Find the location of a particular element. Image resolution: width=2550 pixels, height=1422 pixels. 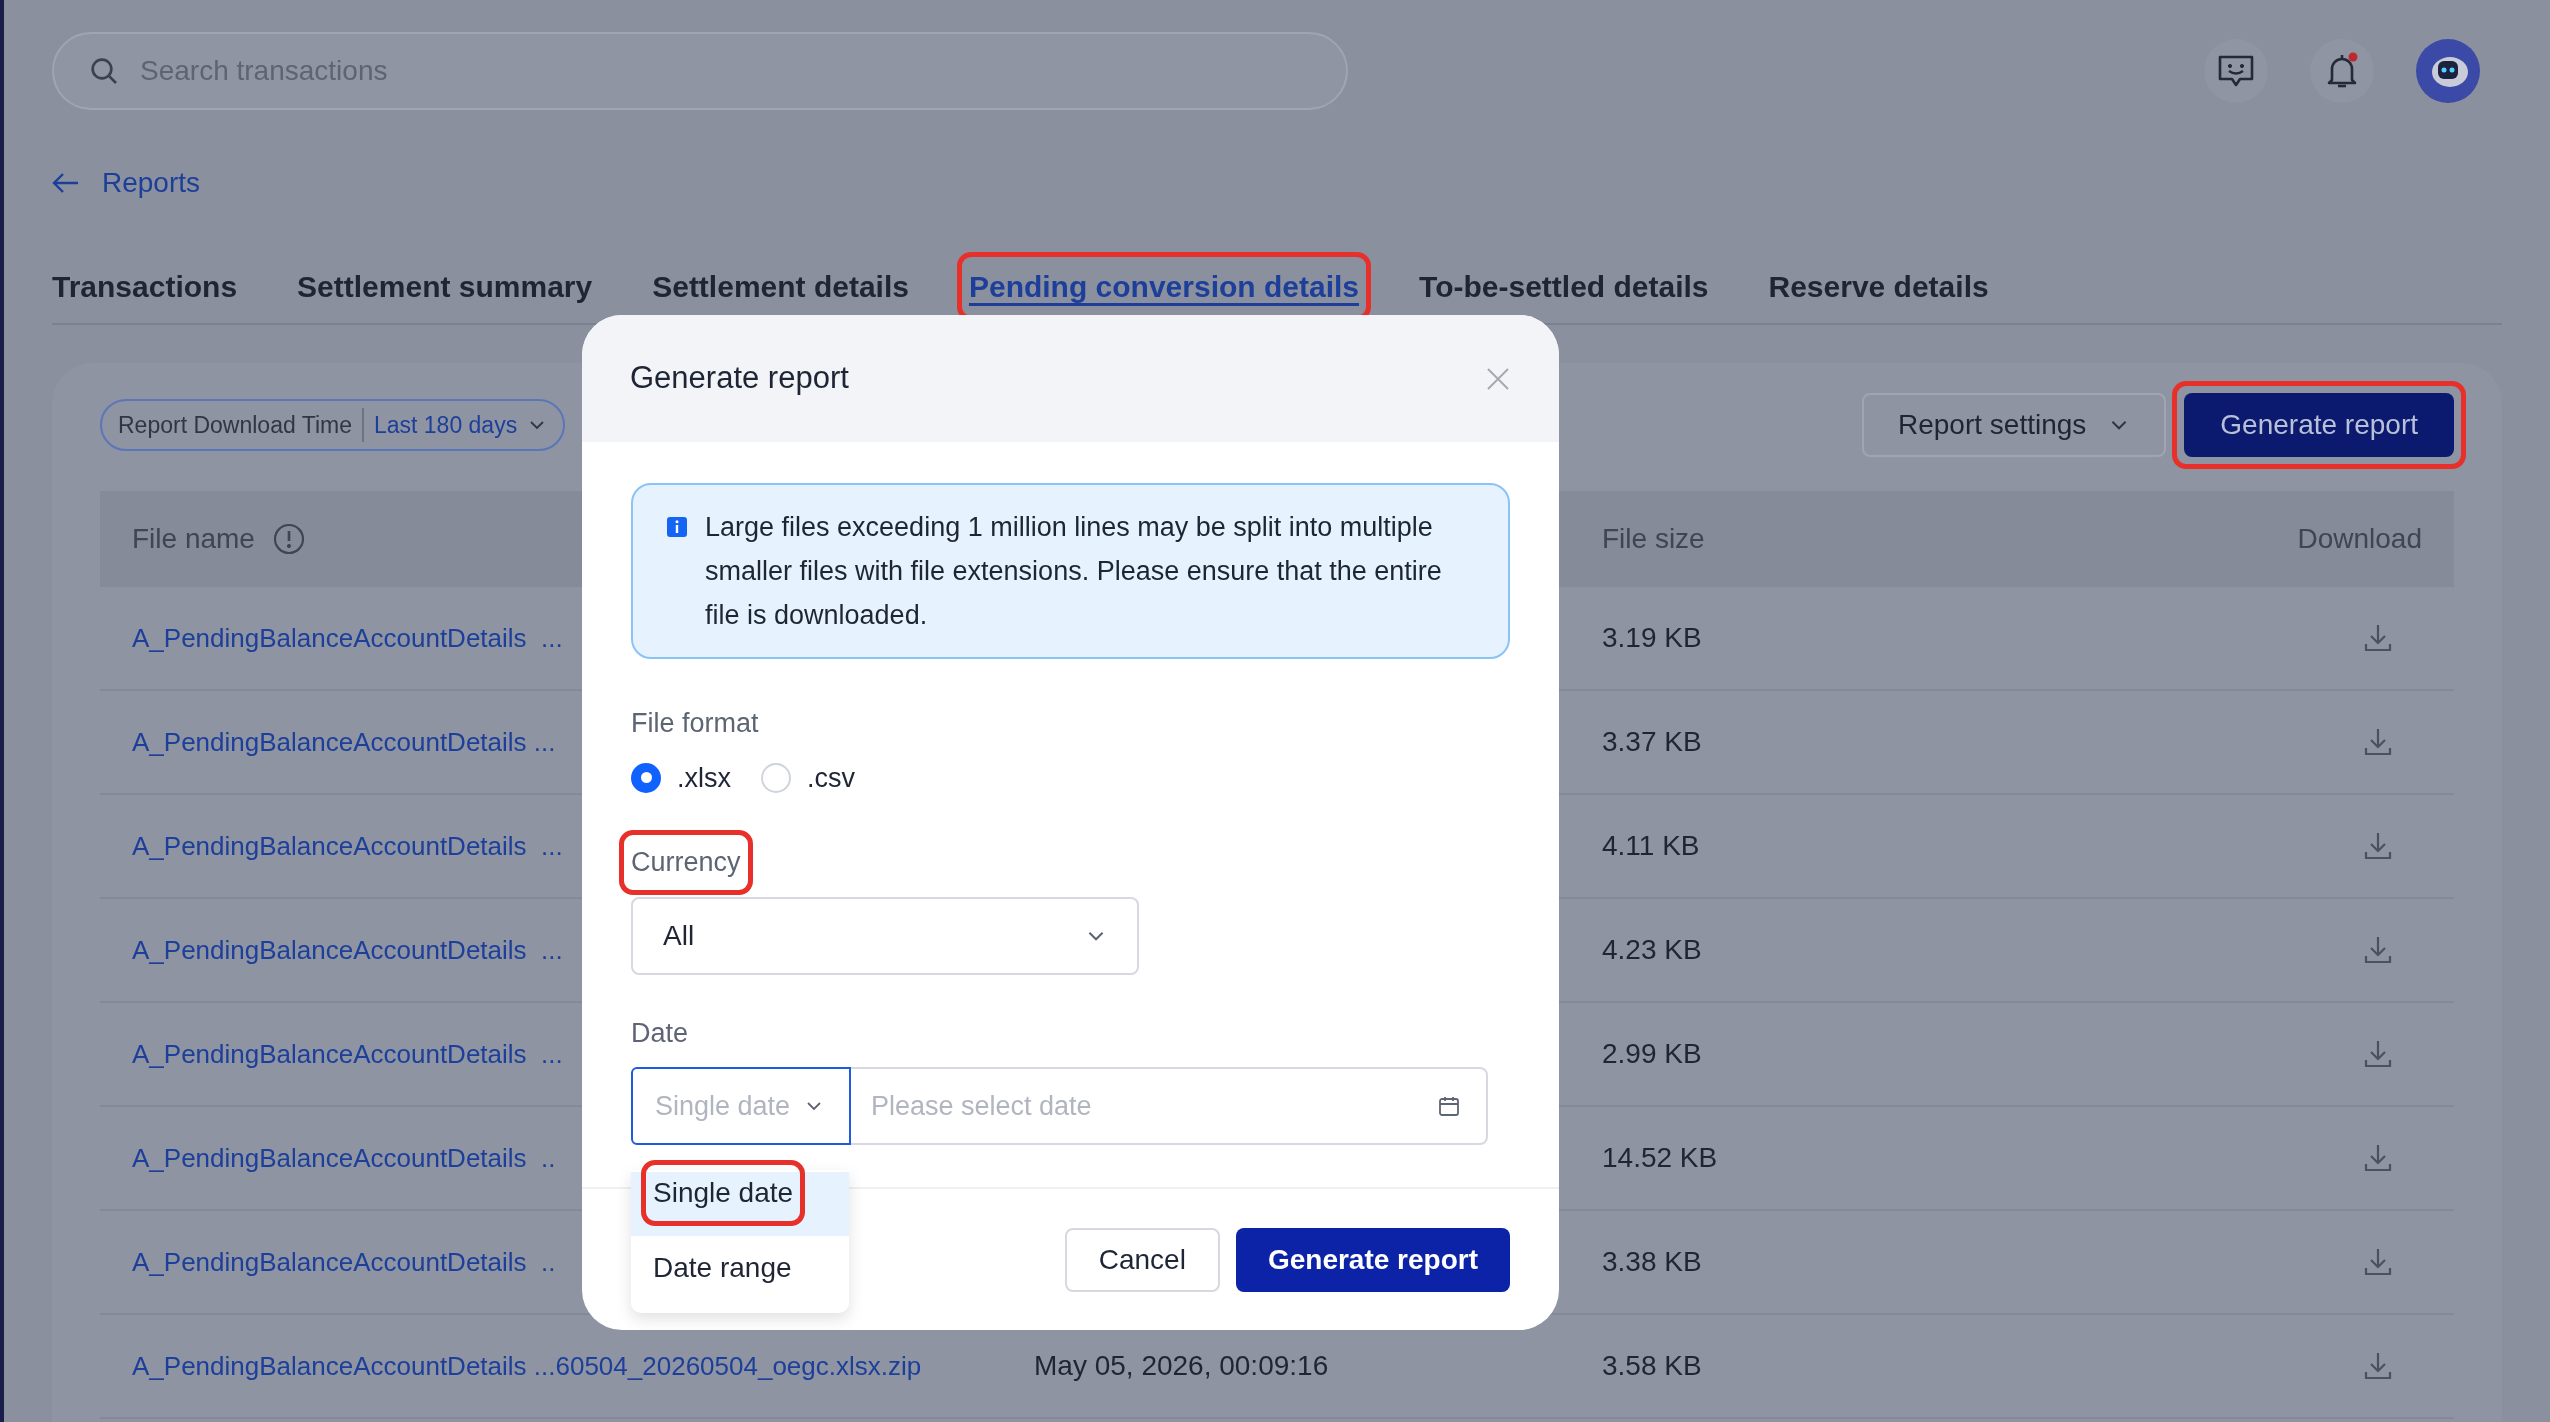

date-mode-select: Single date is located at coordinates (741, 1106).